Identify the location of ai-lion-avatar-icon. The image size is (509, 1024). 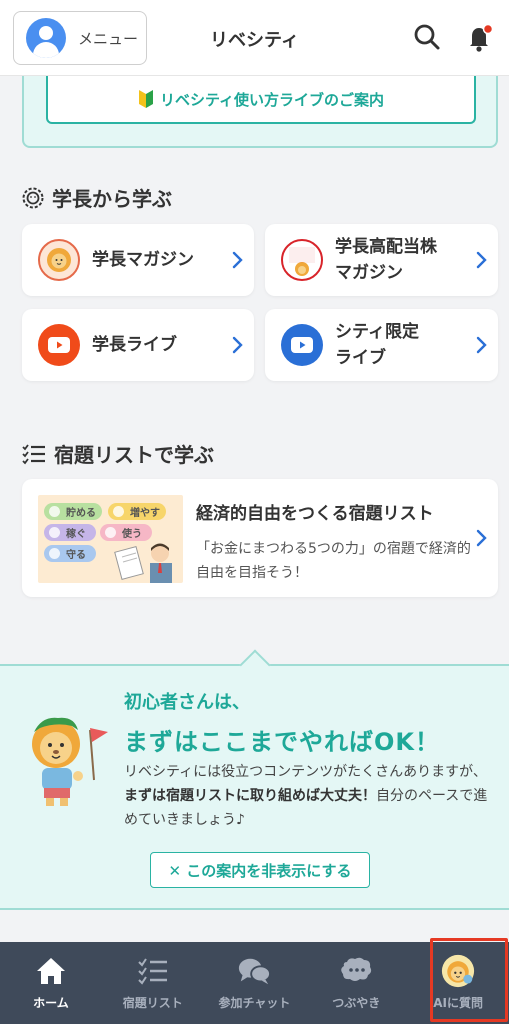
(458, 971).